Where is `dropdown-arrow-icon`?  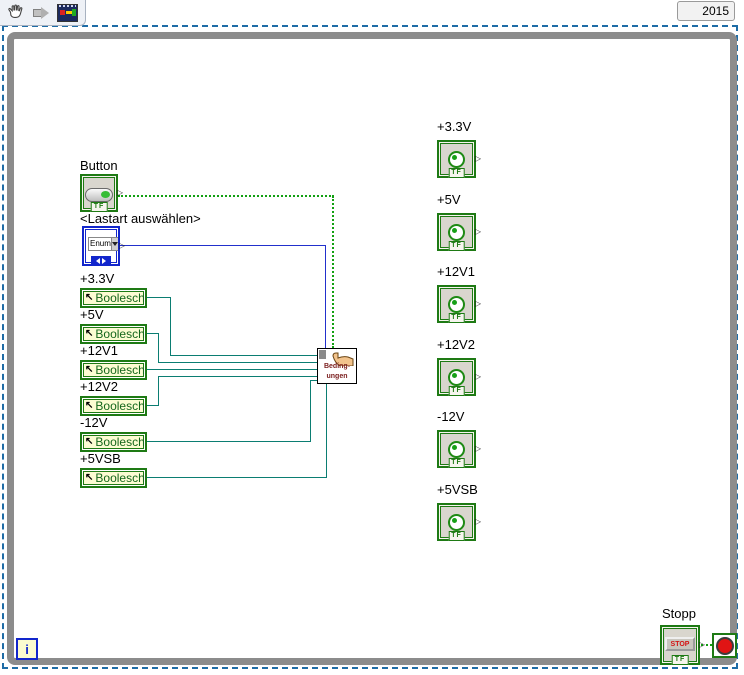
dropdown-arrow-icon is located at coordinates (114, 244).